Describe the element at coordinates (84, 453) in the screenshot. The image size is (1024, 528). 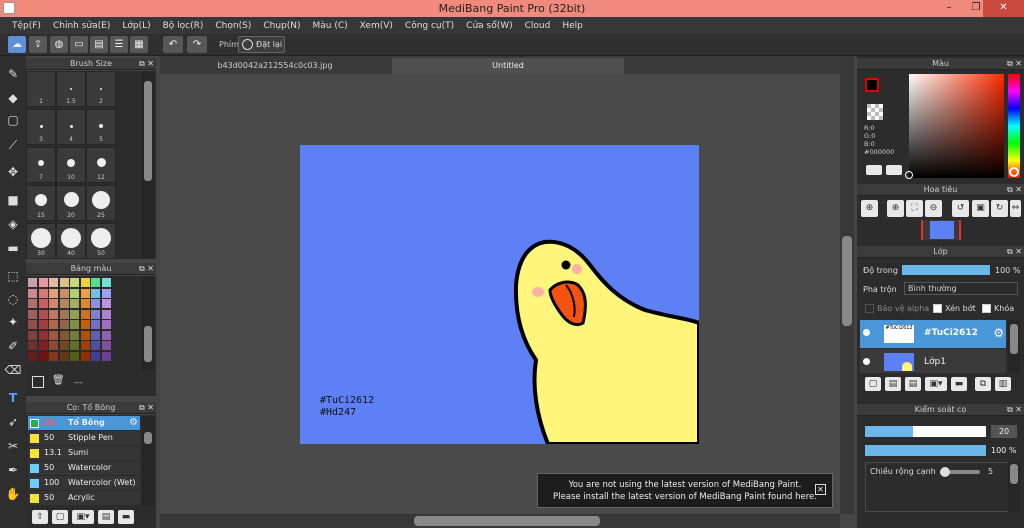
I see `brush-item: 13.1 Sumi` at that location.